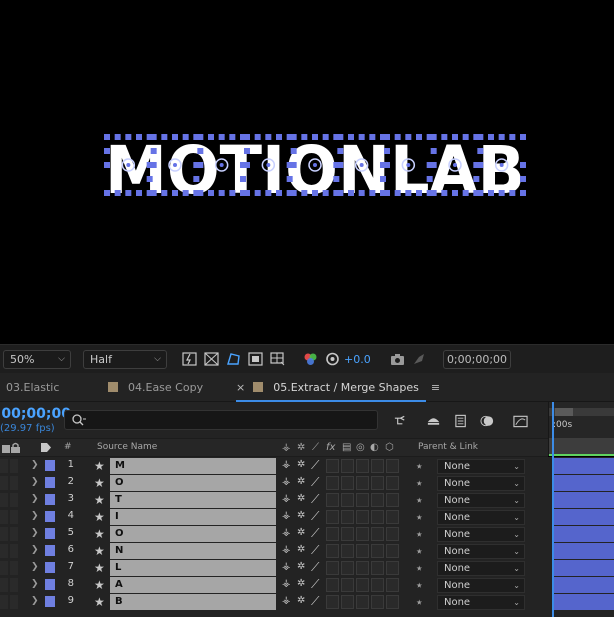 This screenshot has width=614, height=617. I want to click on snapshot-icon, so click(397, 359).